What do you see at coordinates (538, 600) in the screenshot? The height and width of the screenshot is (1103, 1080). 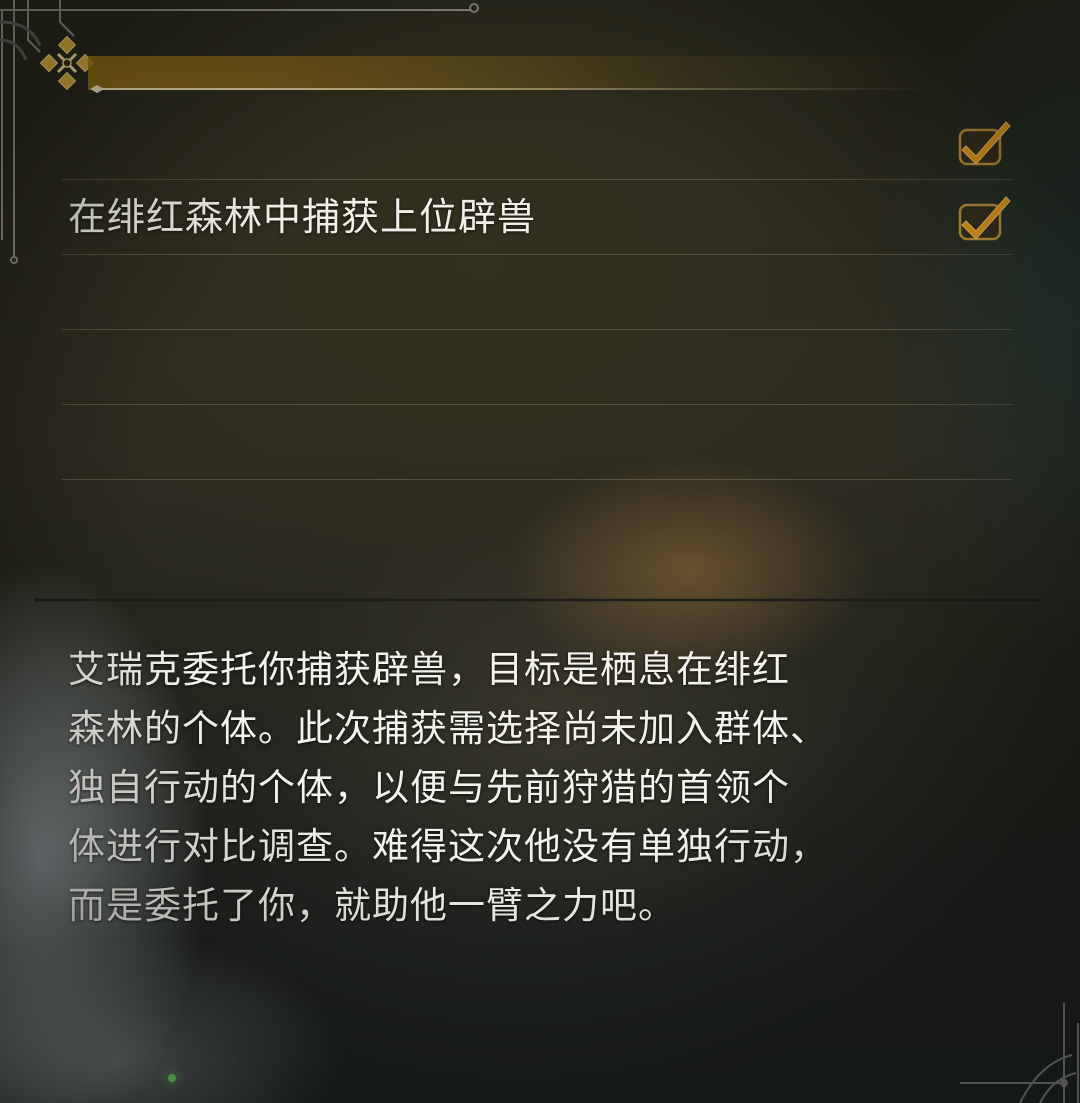 I see `section-divider` at bounding box center [538, 600].